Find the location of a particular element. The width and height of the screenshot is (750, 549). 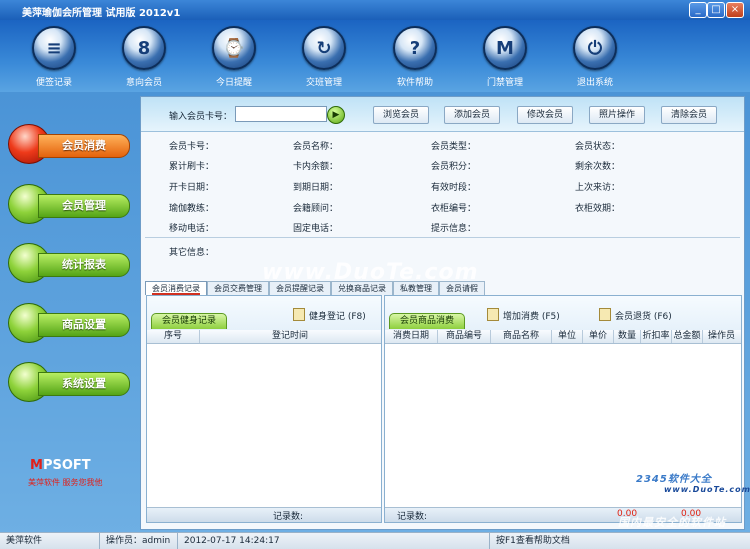

clear-member-button: 清除会员 is located at coordinates (689, 115).